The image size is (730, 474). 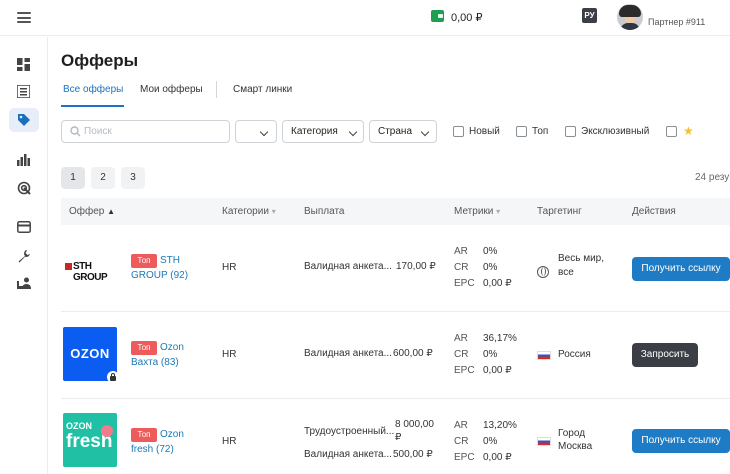 What do you see at coordinates (484, 131) in the screenshot?
I see `checkbox-new-label: Новый` at bounding box center [484, 131].